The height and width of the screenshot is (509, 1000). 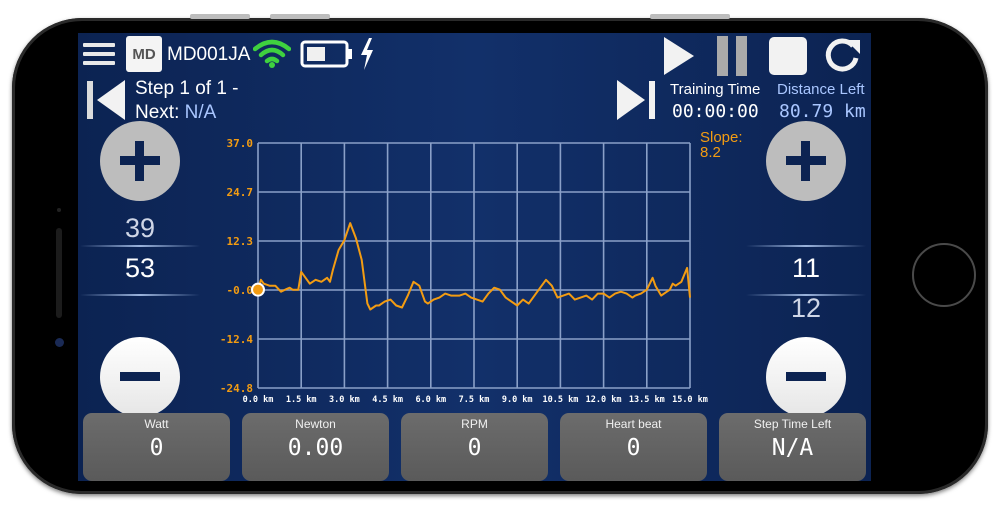 What do you see at coordinates (240, 241) in the screenshot?
I see `y-tick-label: 12.3` at bounding box center [240, 241].